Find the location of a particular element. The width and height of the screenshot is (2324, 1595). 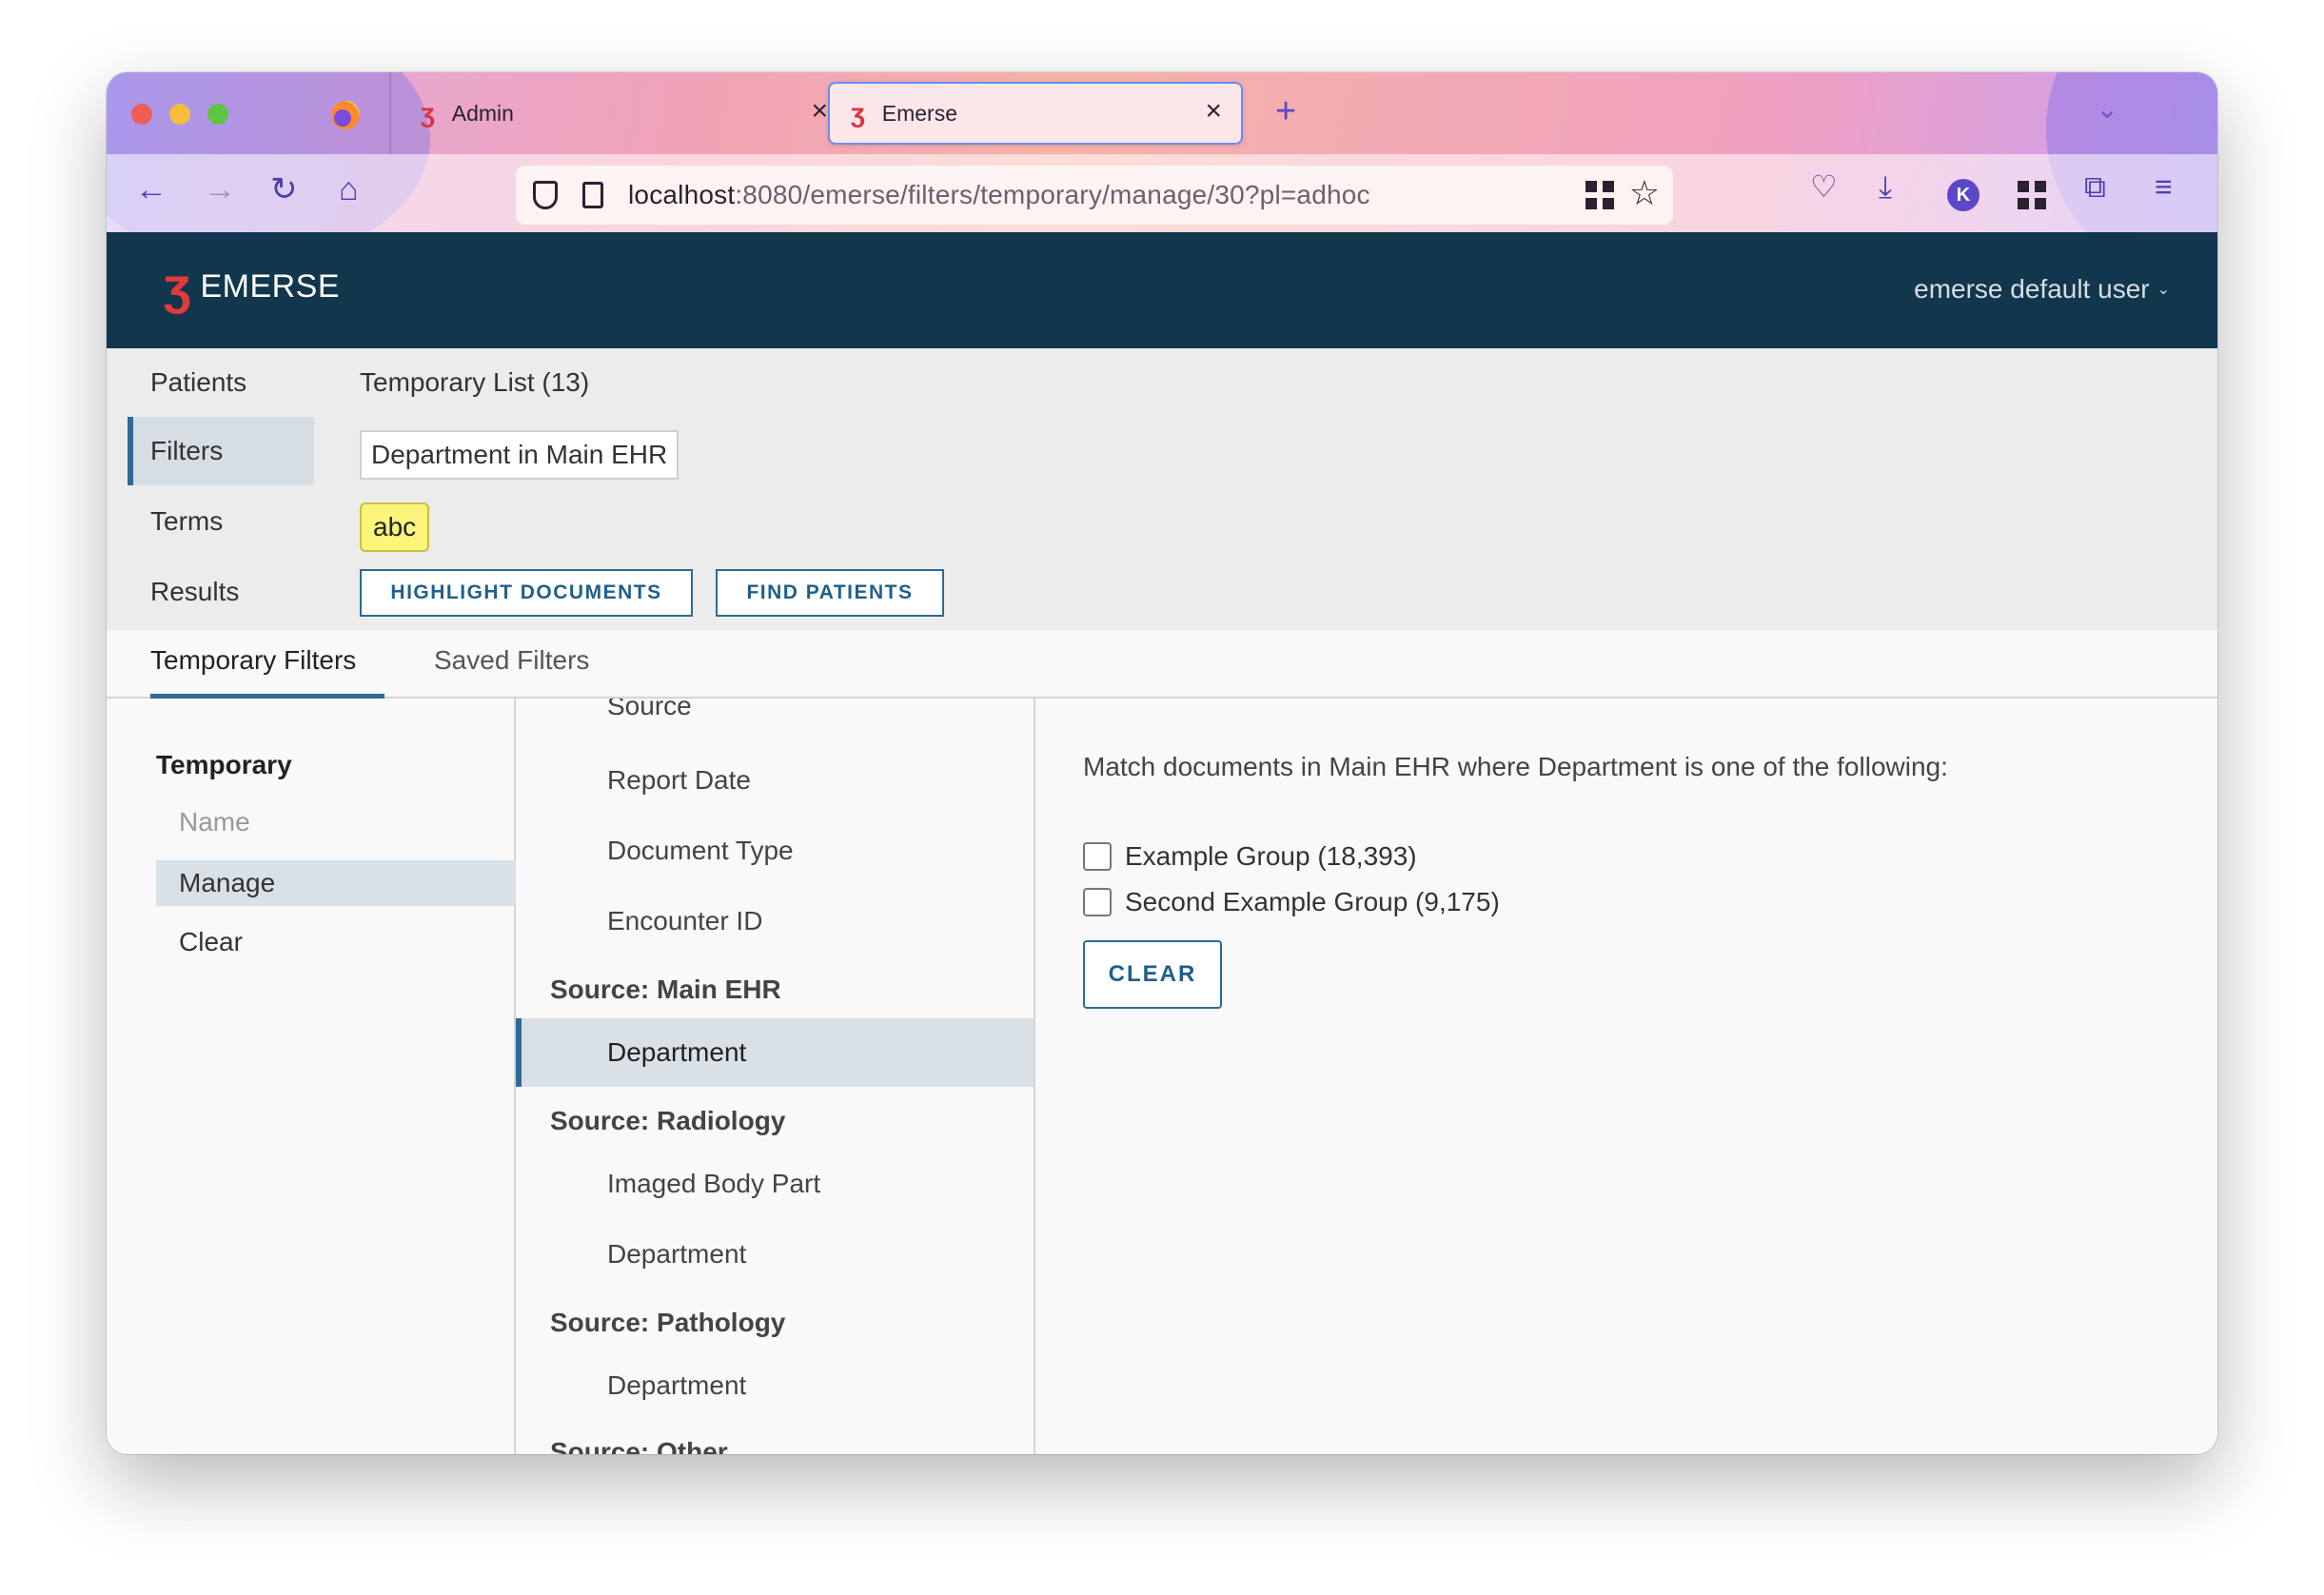

app-header: ʒ EMERSE emerse default user ⌄ is located at coordinates (1162, 290).